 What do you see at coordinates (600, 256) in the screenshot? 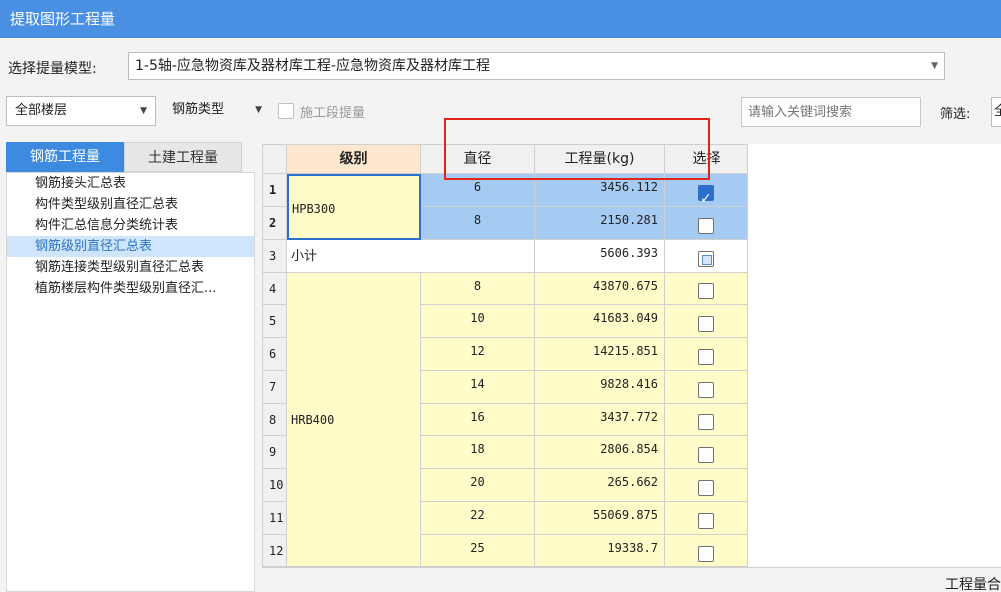
I see `quantity-cell: 5606.393` at bounding box center [600, 256].